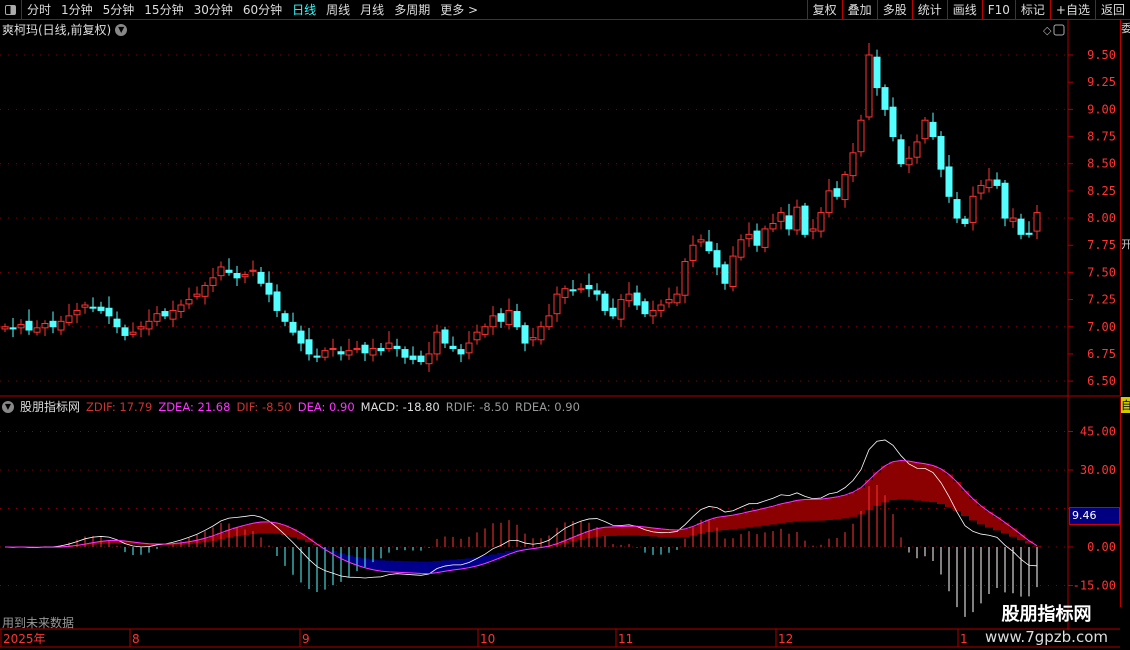  I want to click on price-tick-label: 7.25, so click(1101, 300).